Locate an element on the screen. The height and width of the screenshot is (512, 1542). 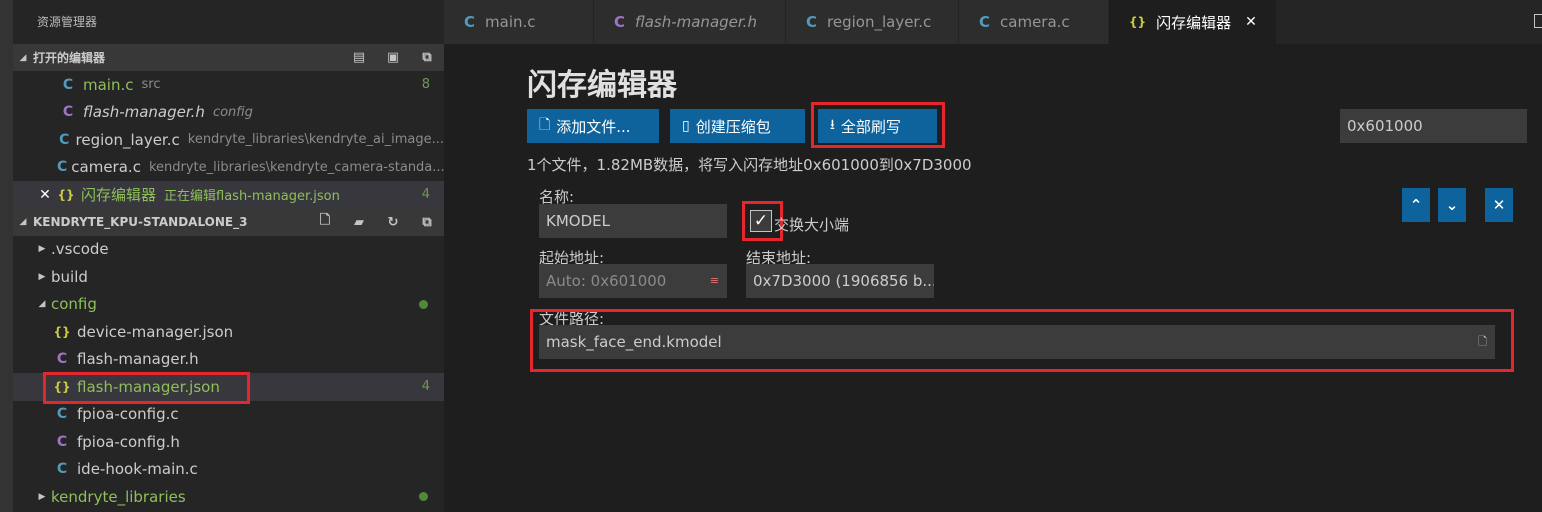
save-all-icon: ▣ is located at coordinates (393, 57).